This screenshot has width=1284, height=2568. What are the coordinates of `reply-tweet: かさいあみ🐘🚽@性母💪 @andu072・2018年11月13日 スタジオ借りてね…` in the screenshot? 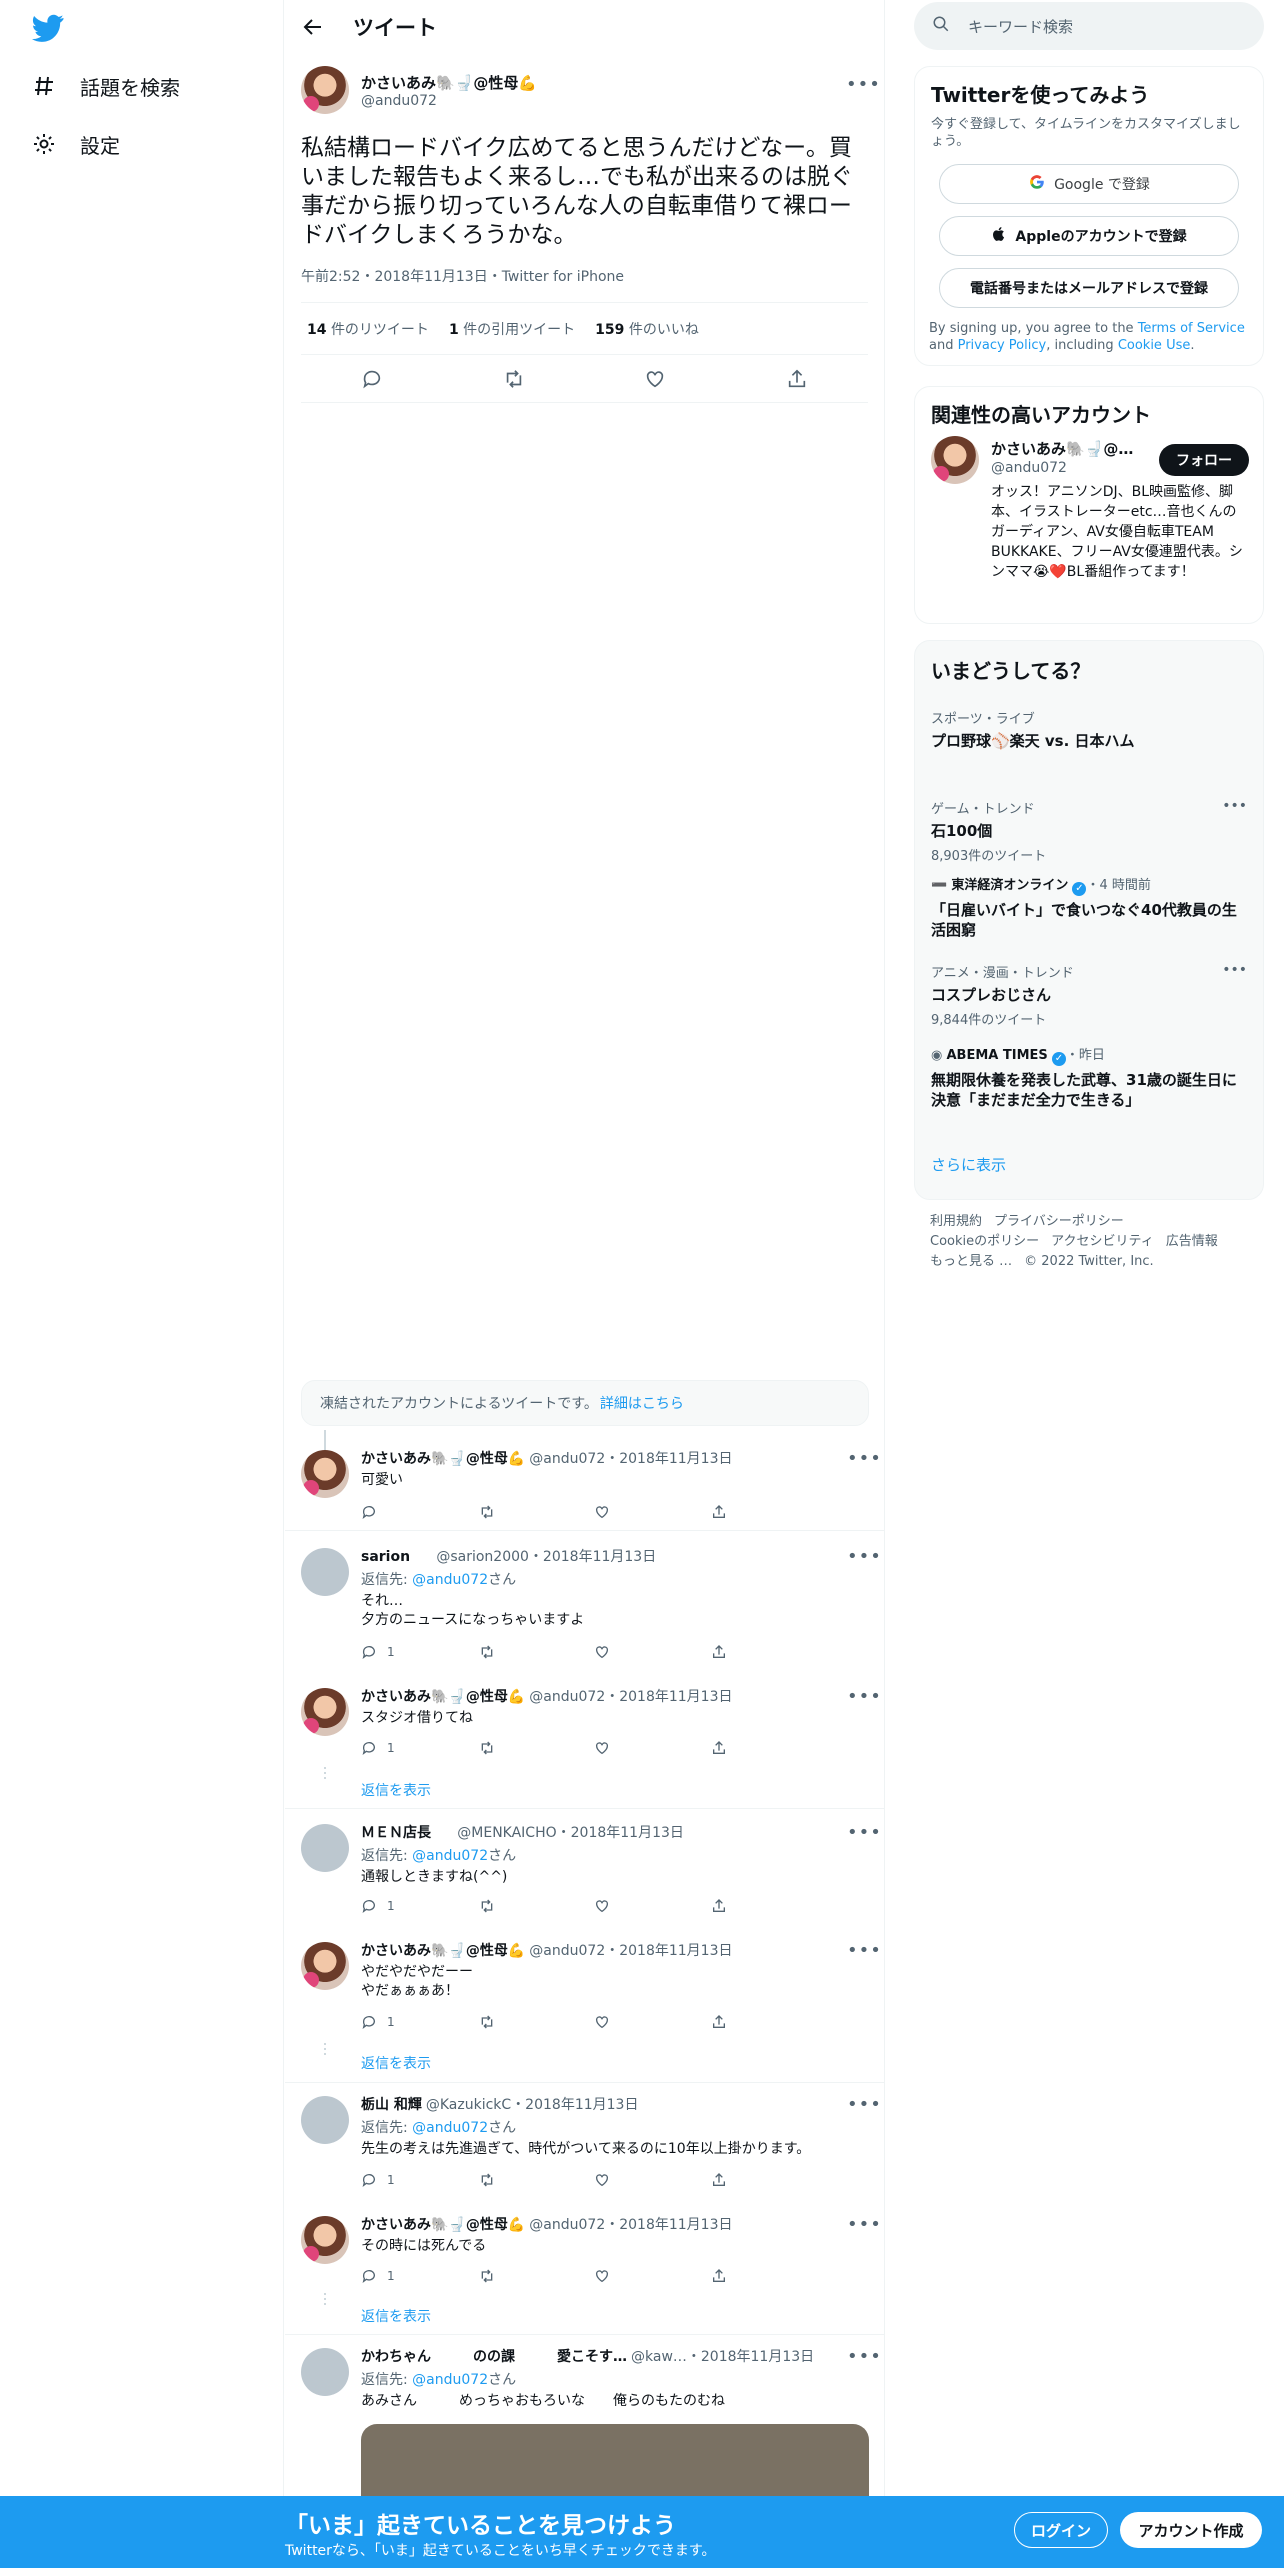 It's located at (585, 1730).